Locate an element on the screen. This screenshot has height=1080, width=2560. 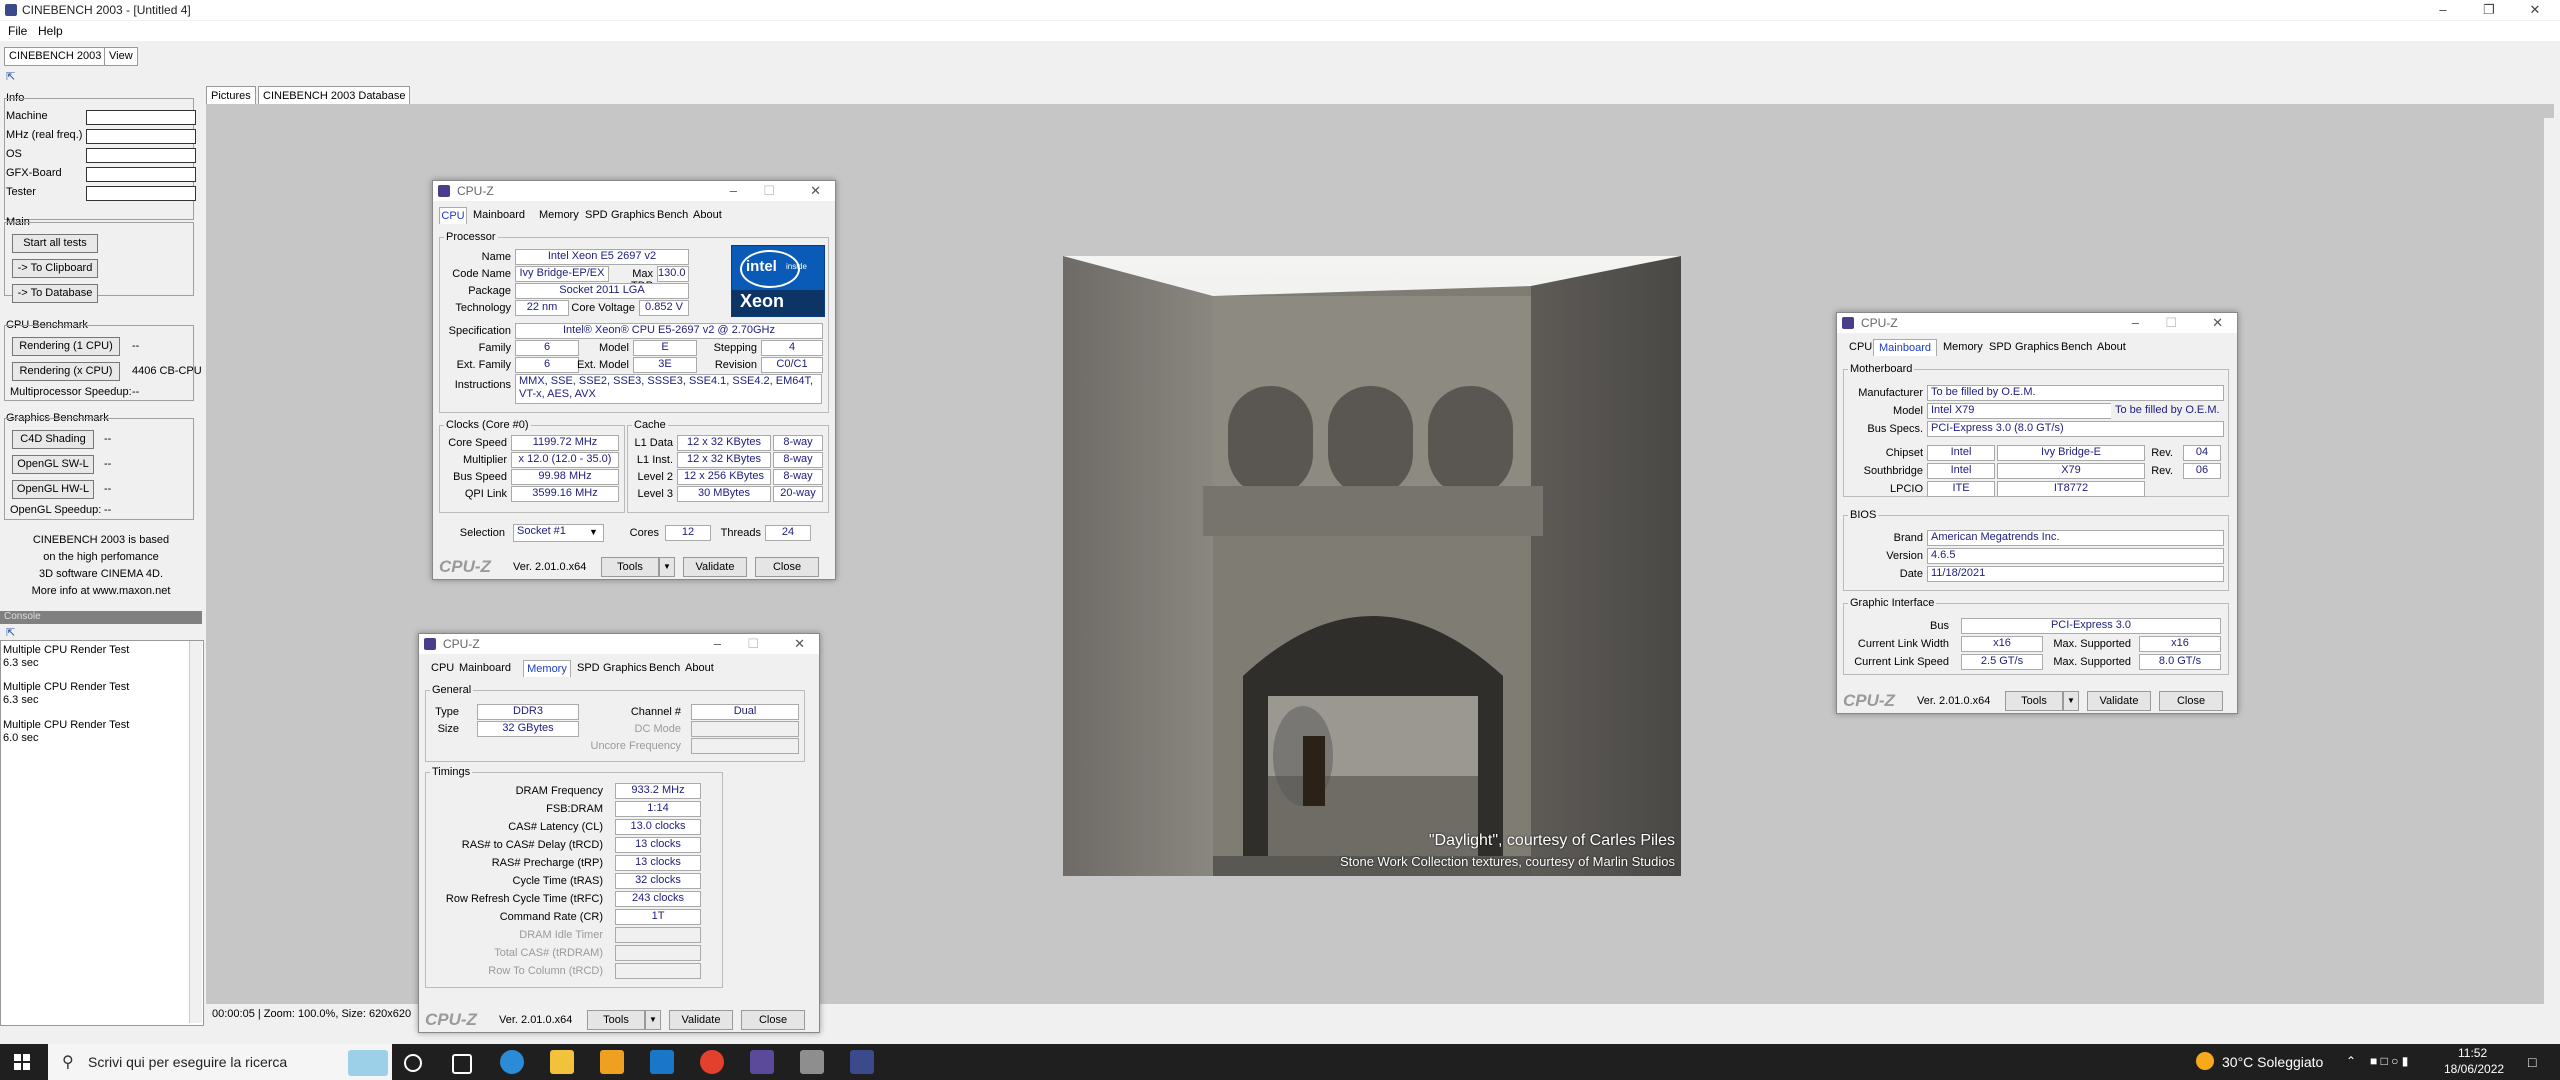
opengl-sw-button: OpenGL SW-L is located at coordinates (53, 464).